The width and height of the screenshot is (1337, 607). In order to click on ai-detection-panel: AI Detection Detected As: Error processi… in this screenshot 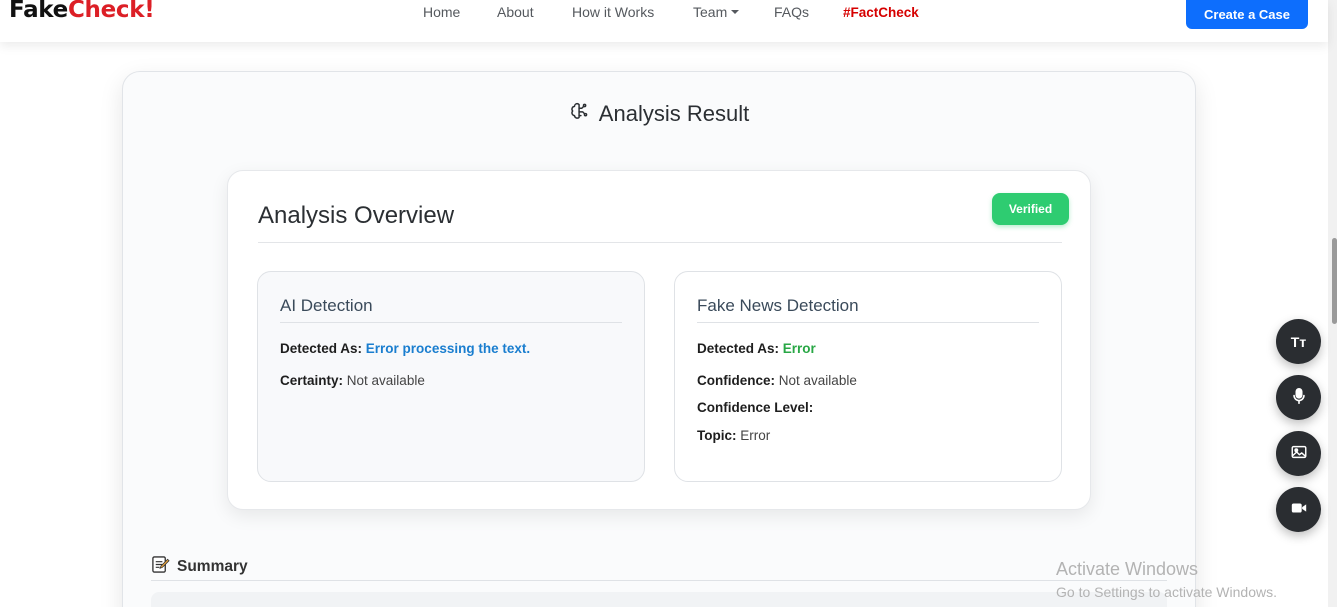, I will do `click(451, 376)`.